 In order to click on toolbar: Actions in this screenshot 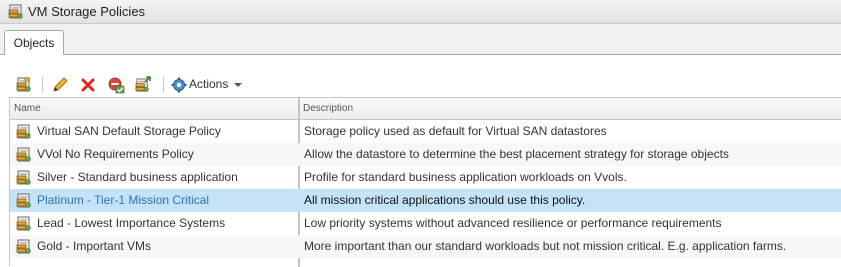, I will do `click(420, 85)`.